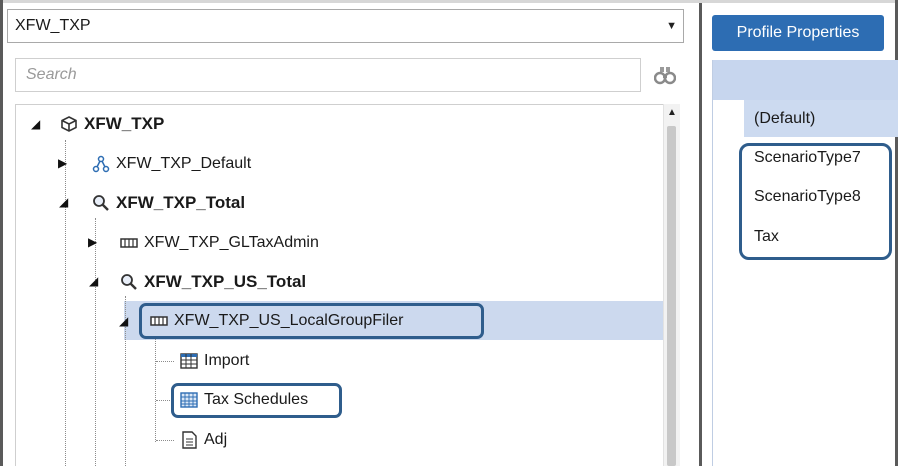 The image size is (898, 466). What do you see at coordinates (227, 360) in the screenshot?
I see `tree-node-label: Import` at bounding box center [227, 360].